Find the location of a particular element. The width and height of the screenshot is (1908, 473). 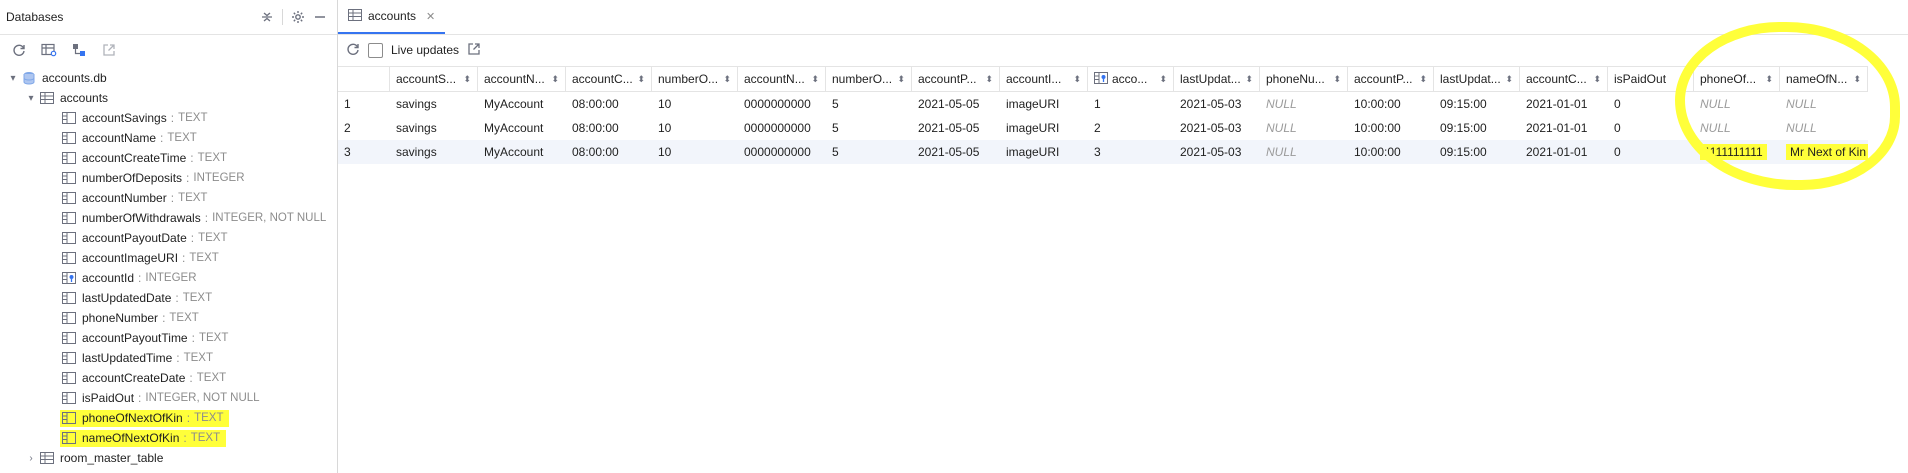

query-table-icon is located at coordinates (49, 50).